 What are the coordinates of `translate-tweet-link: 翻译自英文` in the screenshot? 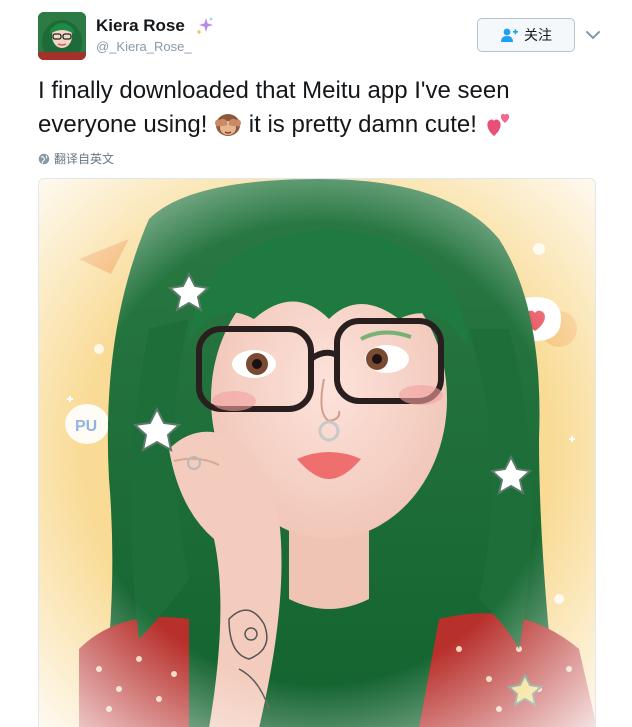 It's located at (76, 158).